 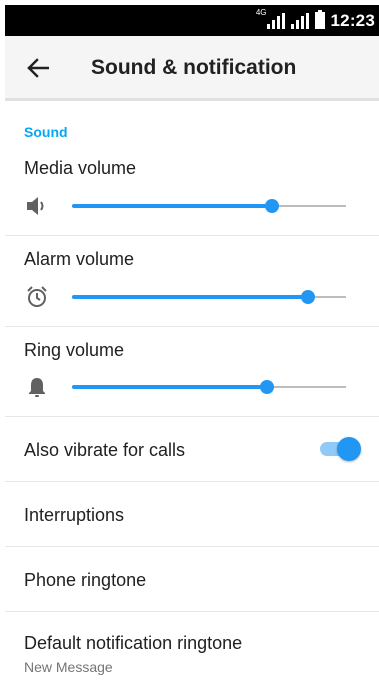 What do you see at coordinates (80, 168) in the screenshot?
I see `media-volume-label: Media volume` at bounding box center [80, 168].